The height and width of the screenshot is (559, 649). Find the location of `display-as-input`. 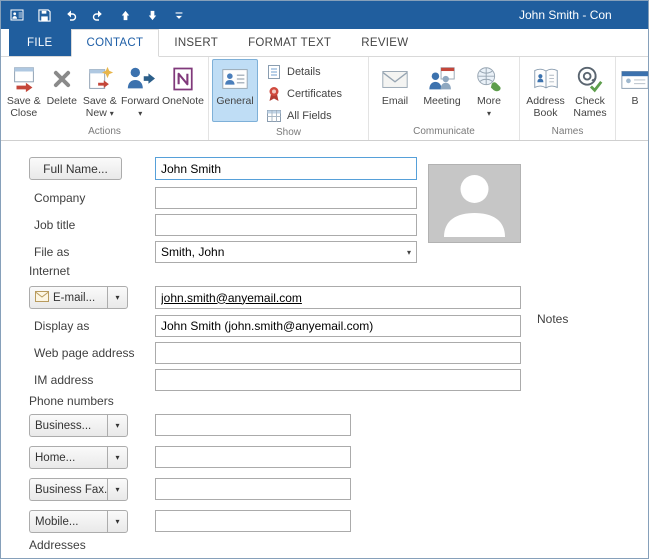

display-as-input is located at coordinates (338, 326).